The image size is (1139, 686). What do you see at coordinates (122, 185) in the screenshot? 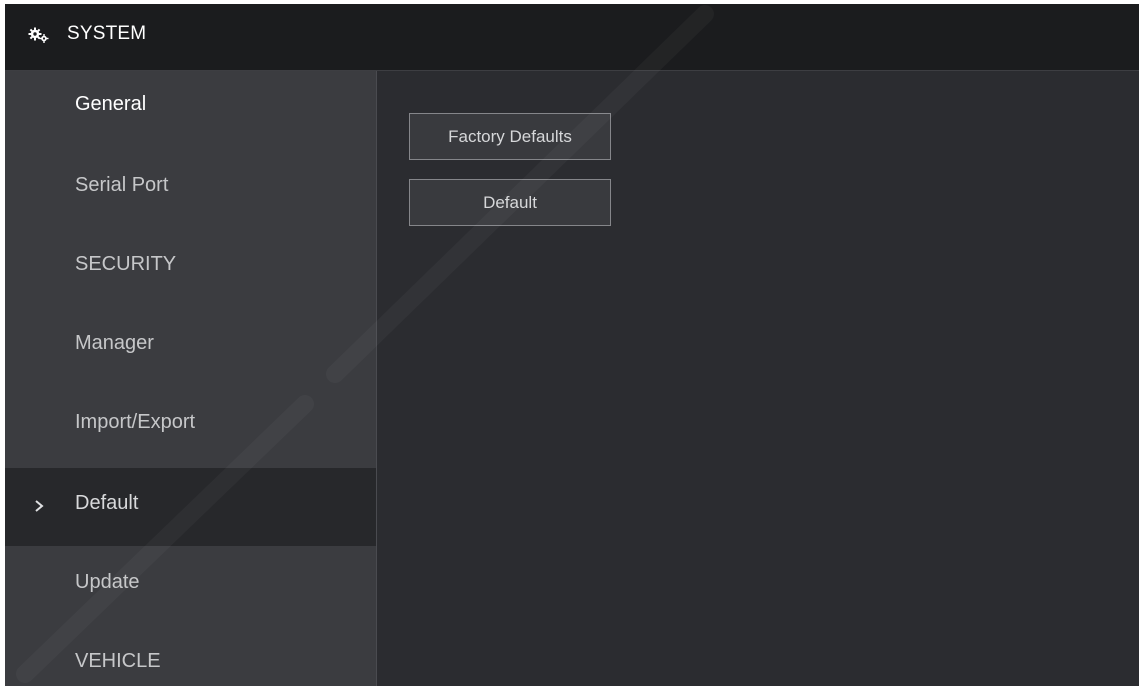
I see `sidebar-item-label: Serial Port` at bounding box center [122, 185].